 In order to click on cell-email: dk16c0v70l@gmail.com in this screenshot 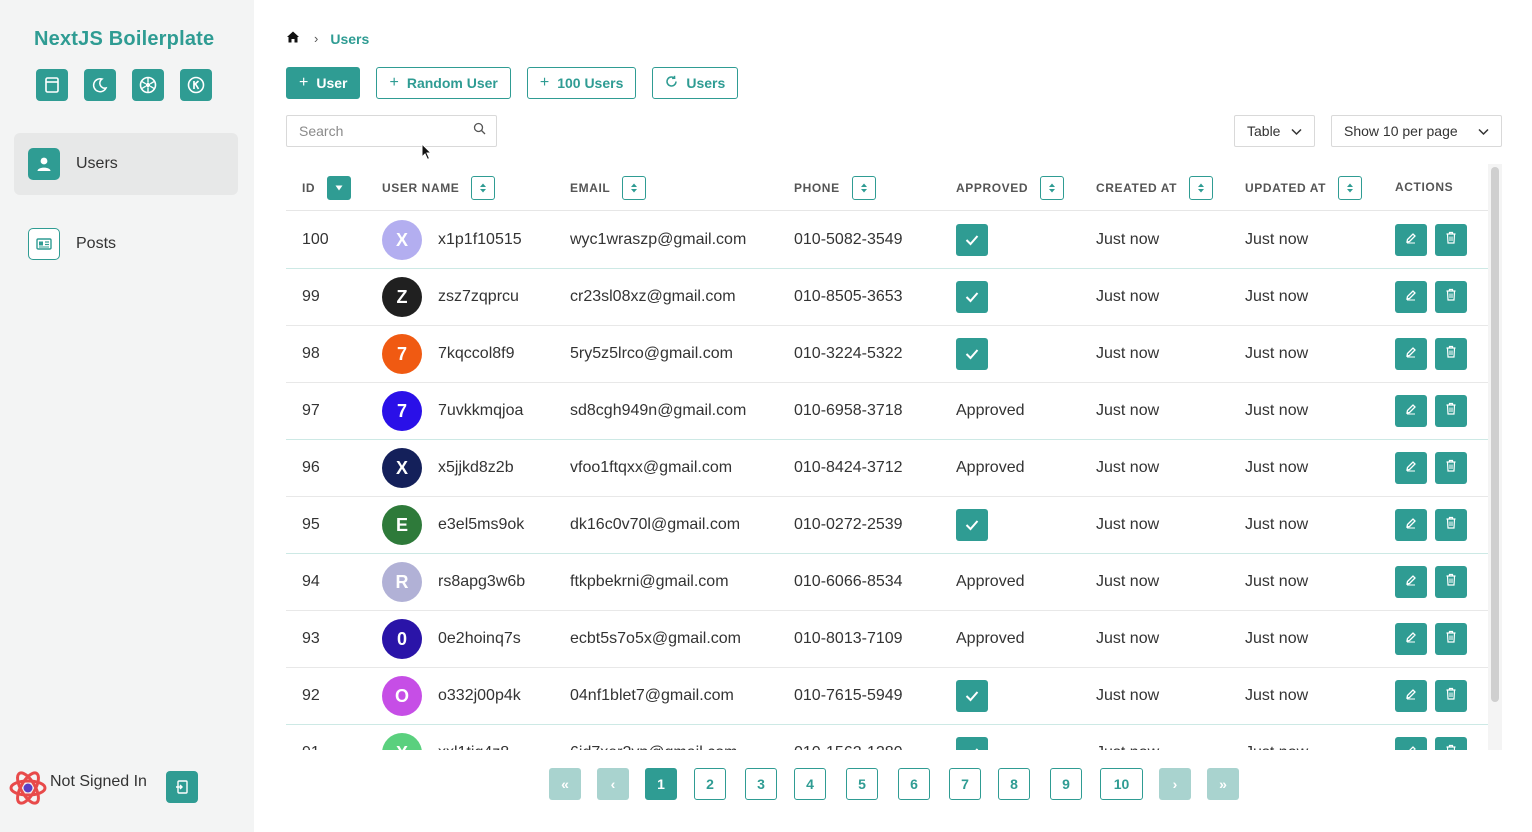, I will do `click(655, 525)`.